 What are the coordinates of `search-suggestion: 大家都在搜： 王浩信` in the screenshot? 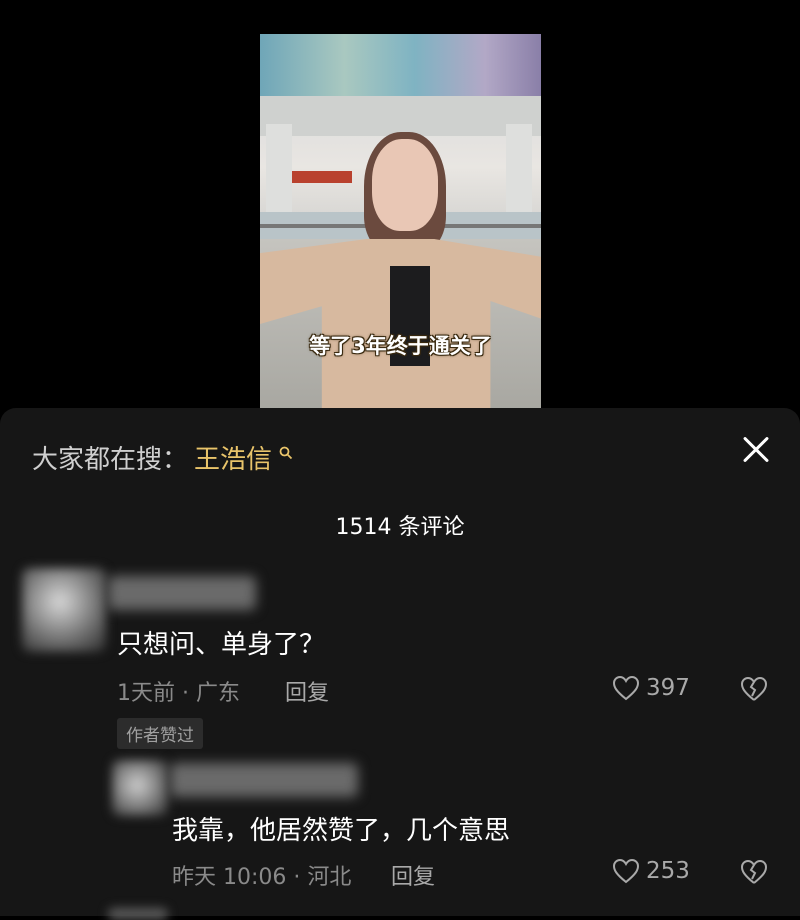 It's located at (162, 457).